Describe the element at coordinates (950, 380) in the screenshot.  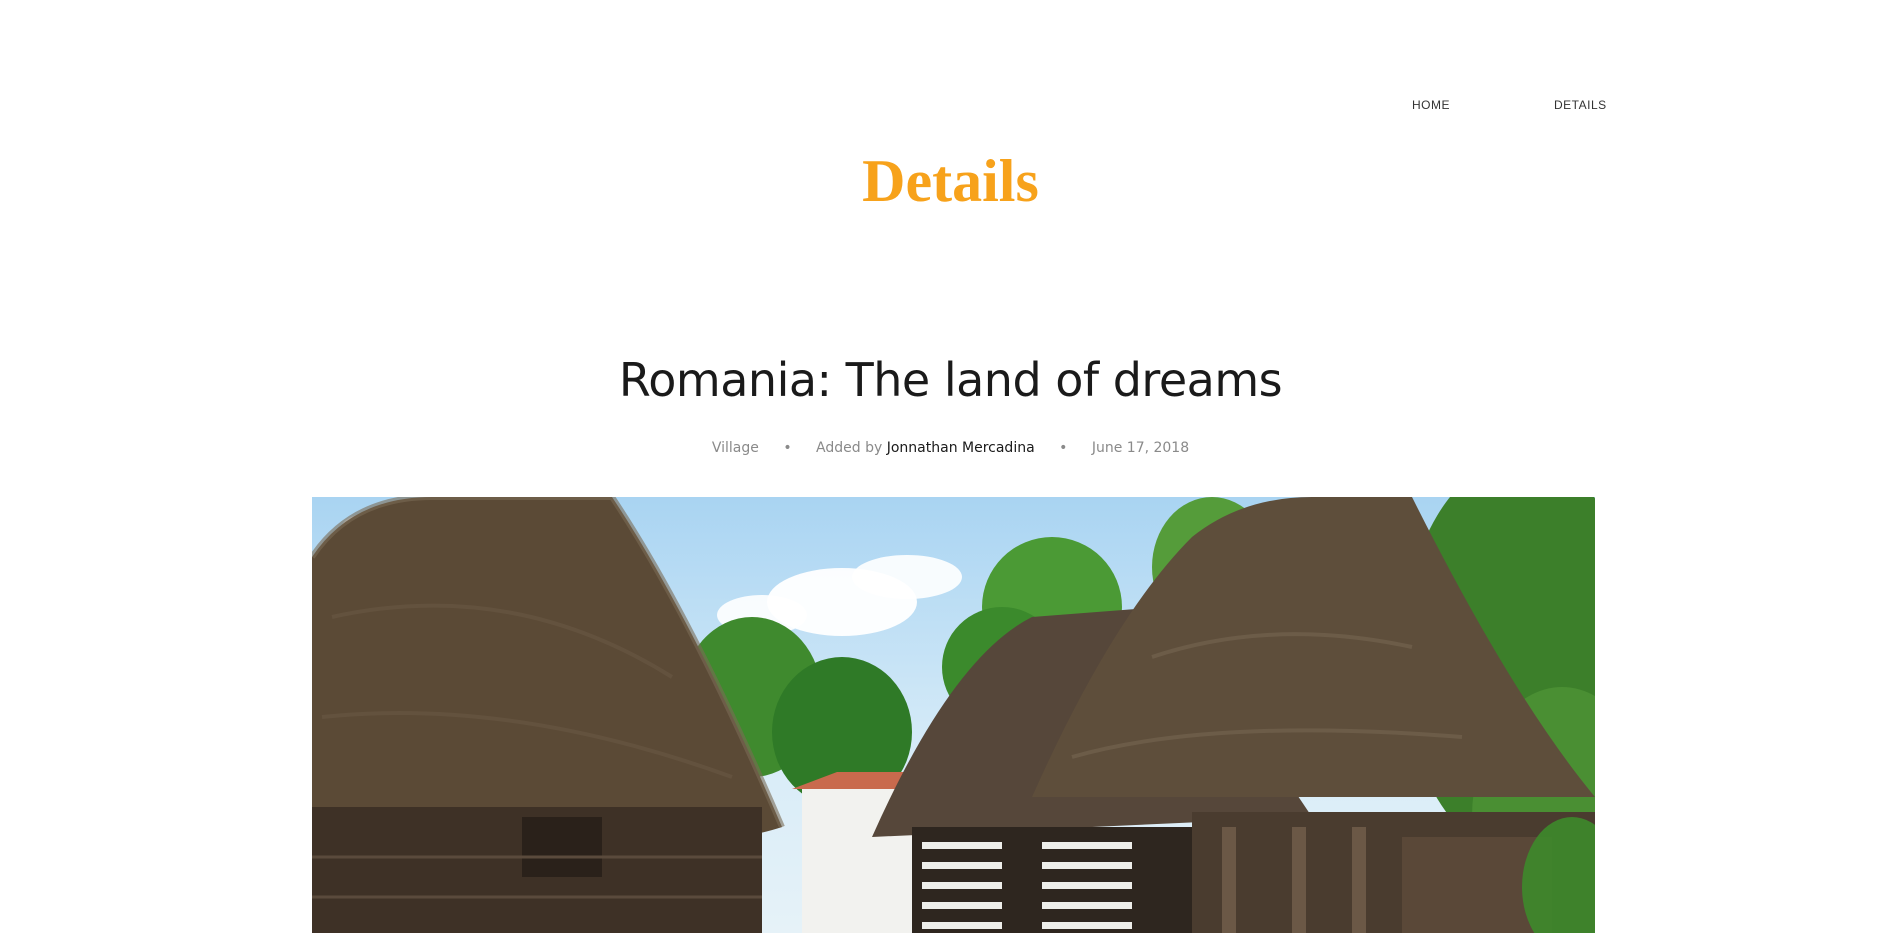
I see `post-title: Romania: The land of dreams` at that location.